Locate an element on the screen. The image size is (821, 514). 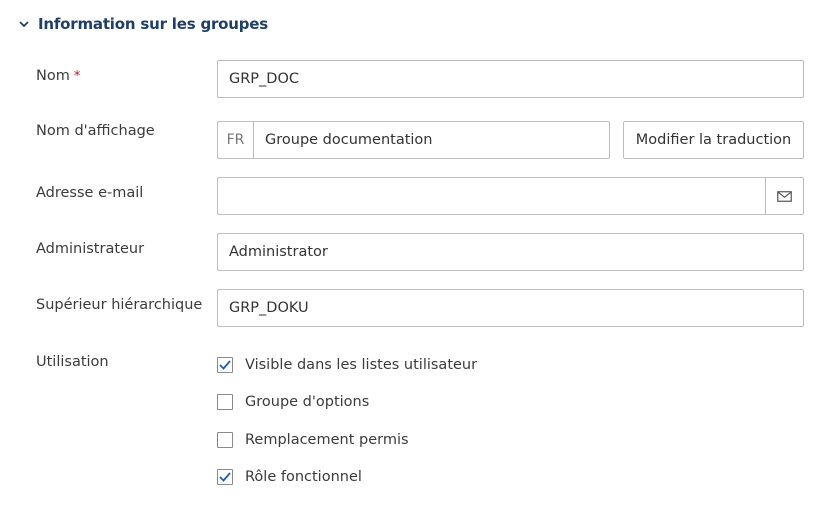
visible-in-lists-checkbox is located at coordinates (225, 365).